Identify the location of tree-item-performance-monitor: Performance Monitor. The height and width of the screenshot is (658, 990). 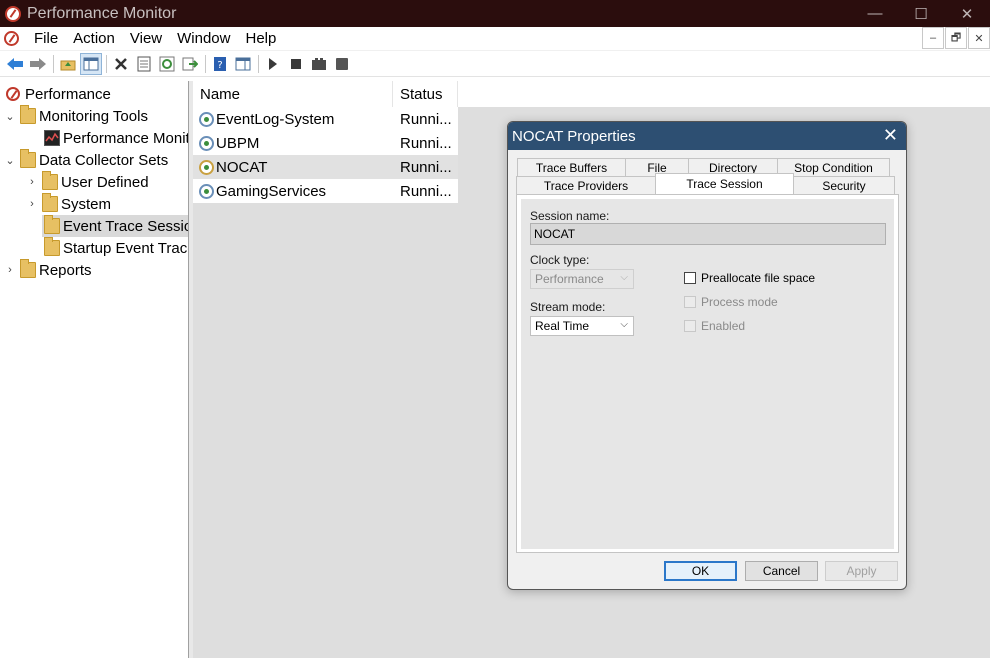
(116, 138).